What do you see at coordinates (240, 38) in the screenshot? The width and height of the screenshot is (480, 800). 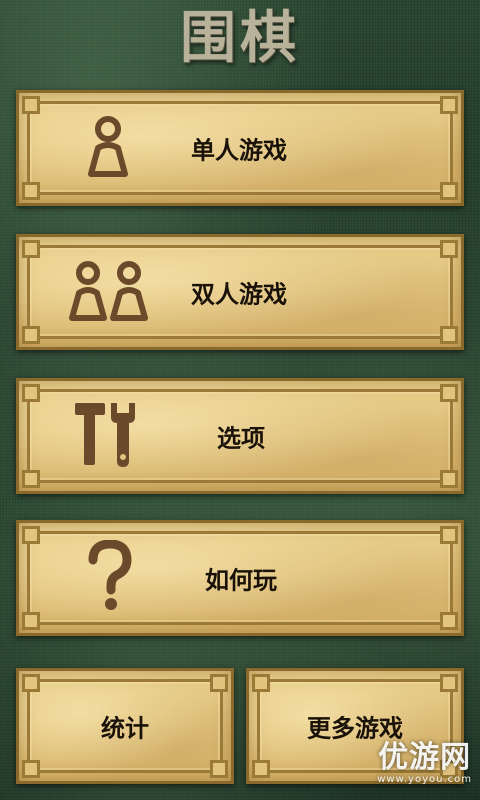 I see `app-title: 围棋` at bounding box center [240, 38].